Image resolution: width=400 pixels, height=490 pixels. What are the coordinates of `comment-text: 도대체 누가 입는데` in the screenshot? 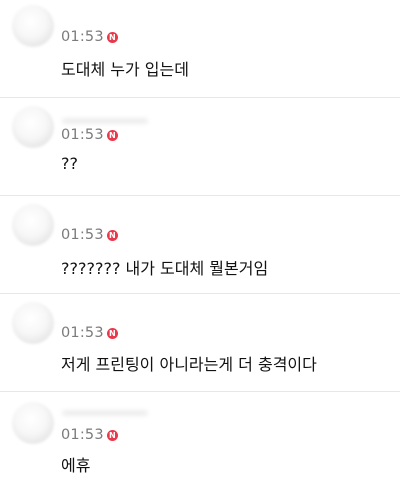 It's located at (125, 69).